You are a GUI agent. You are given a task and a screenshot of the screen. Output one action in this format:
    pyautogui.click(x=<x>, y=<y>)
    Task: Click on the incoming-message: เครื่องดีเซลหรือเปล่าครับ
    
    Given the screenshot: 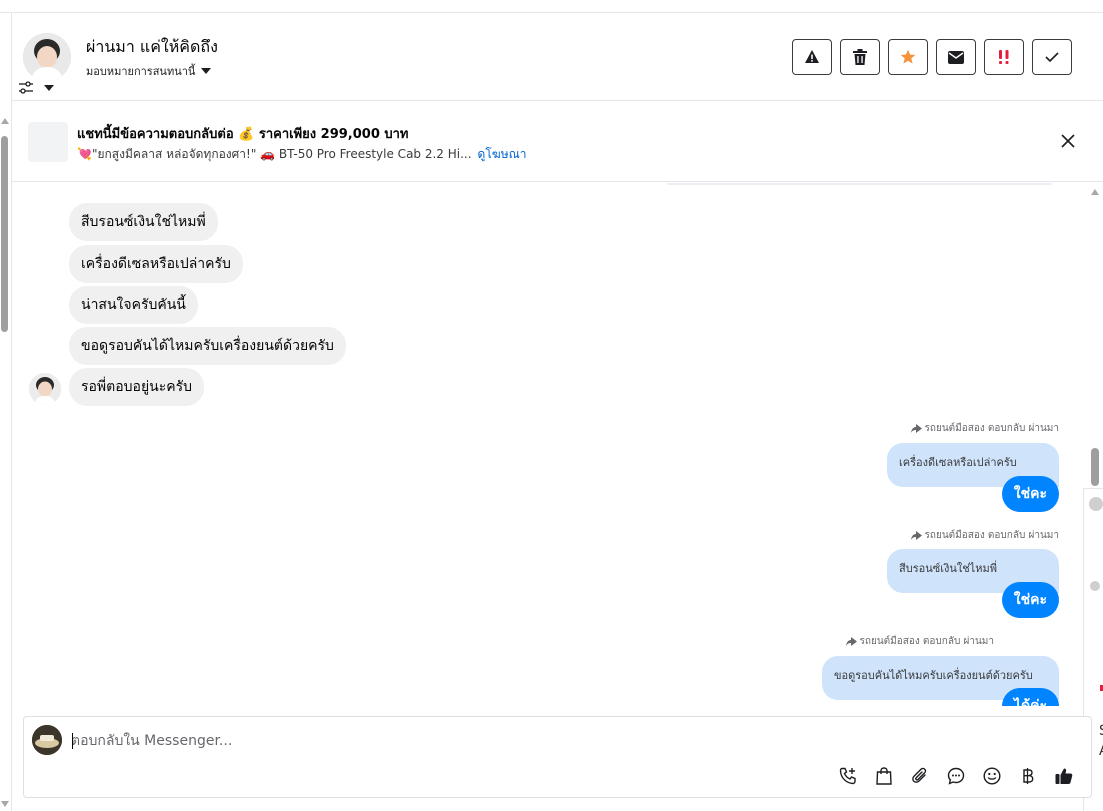 What is the action you would take?
    pyautogui.click(x=156, y=264)
    